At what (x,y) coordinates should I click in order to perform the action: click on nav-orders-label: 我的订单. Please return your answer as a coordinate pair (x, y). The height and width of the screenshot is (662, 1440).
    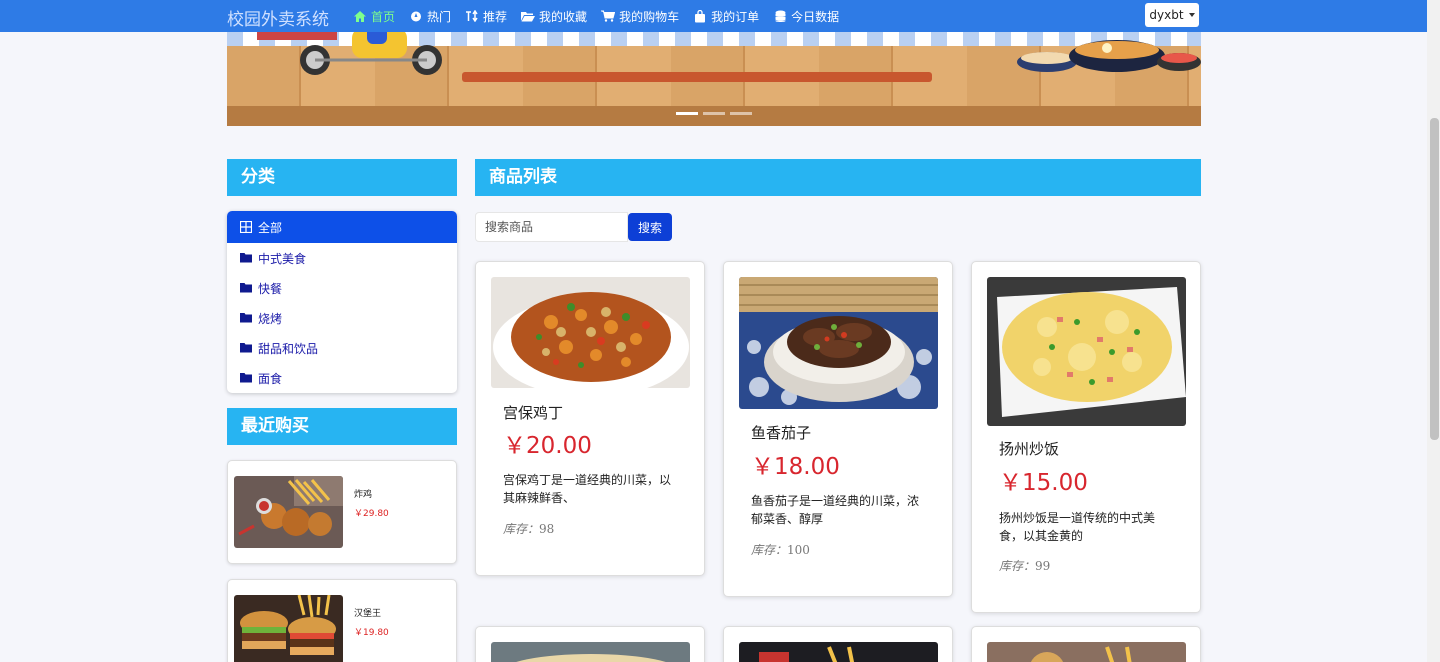
    Looking at the image, I should click on (735, 16).